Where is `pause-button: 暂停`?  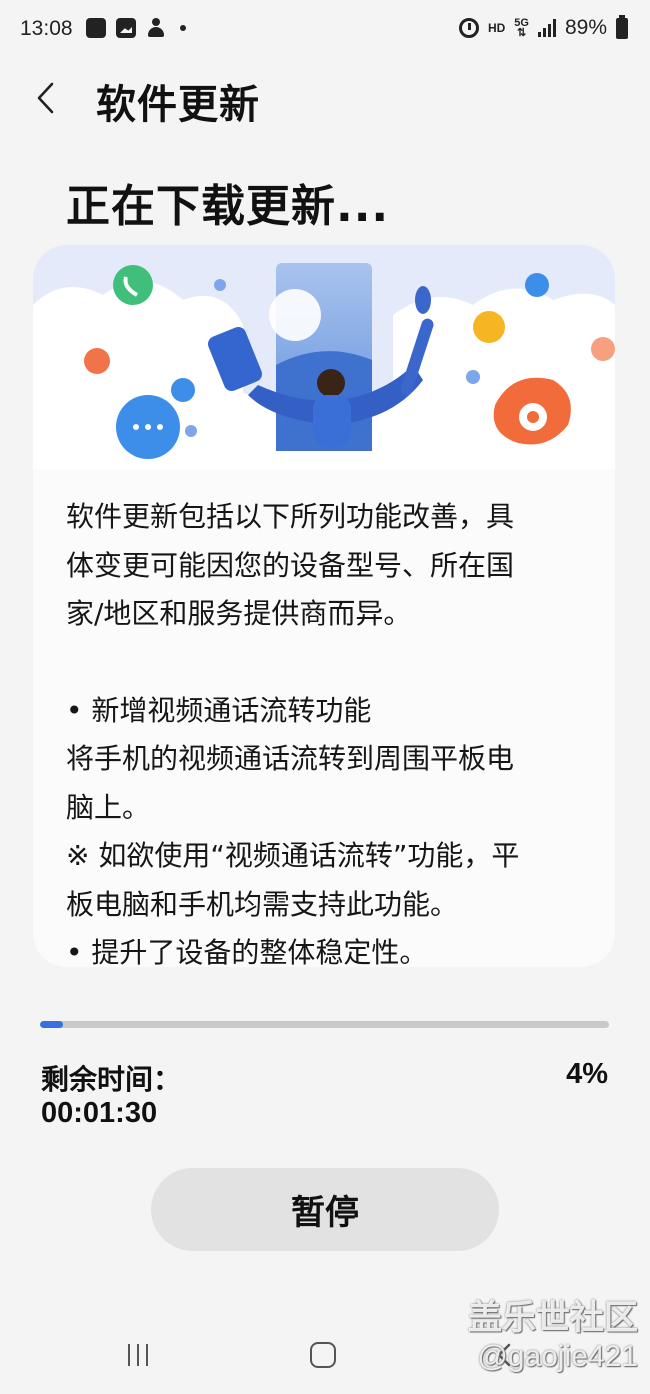 pause-button: 暂停 is located at coordinates (325, 1209).